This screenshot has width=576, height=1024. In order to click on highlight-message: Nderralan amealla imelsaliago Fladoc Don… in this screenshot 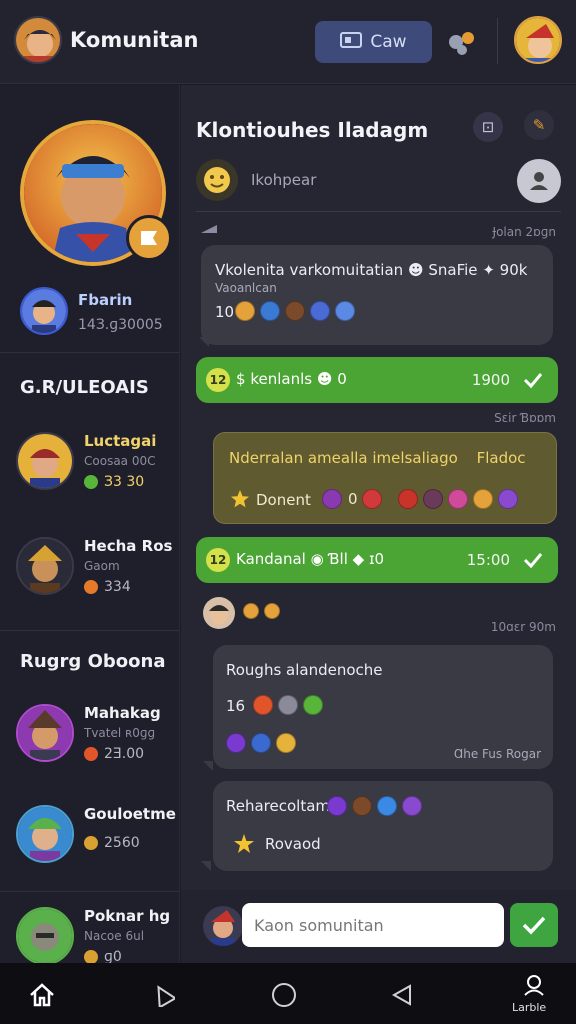, I will do `click(385, 478)`.